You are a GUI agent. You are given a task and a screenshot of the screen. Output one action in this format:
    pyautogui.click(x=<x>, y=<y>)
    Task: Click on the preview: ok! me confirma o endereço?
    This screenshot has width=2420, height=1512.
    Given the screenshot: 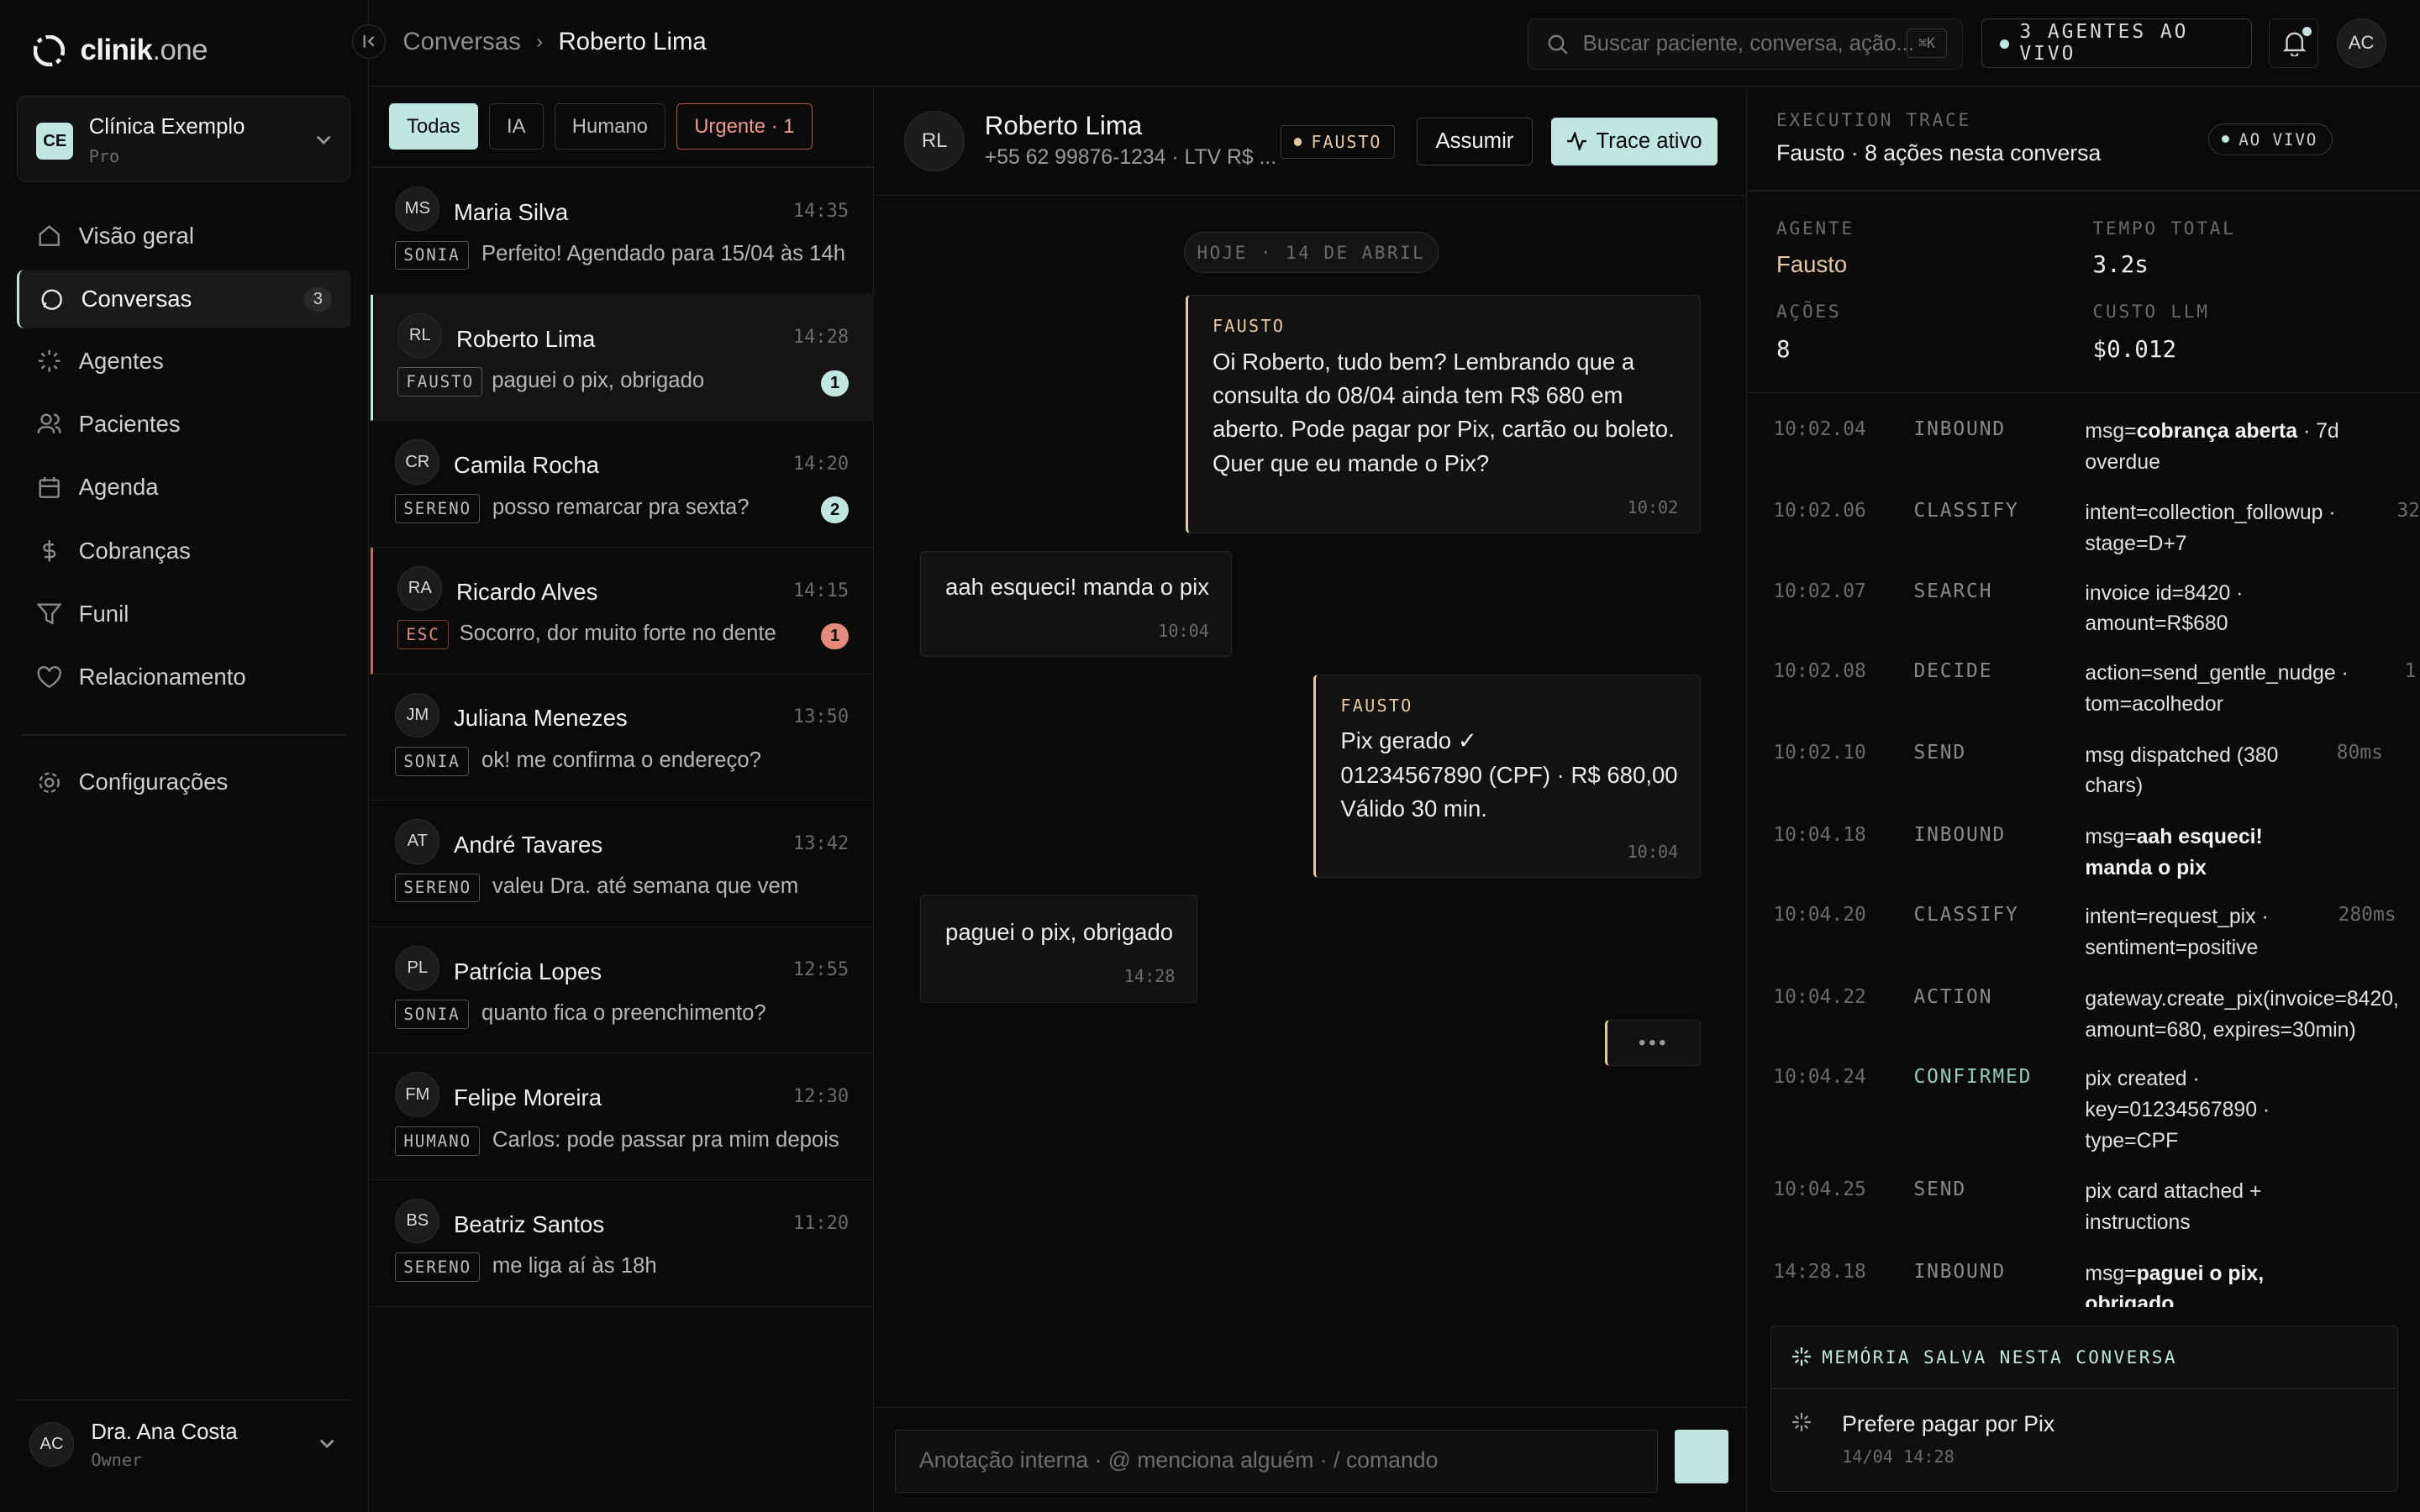 What is the action you would take?
    pyautogui.click(x=621, y=760)
    